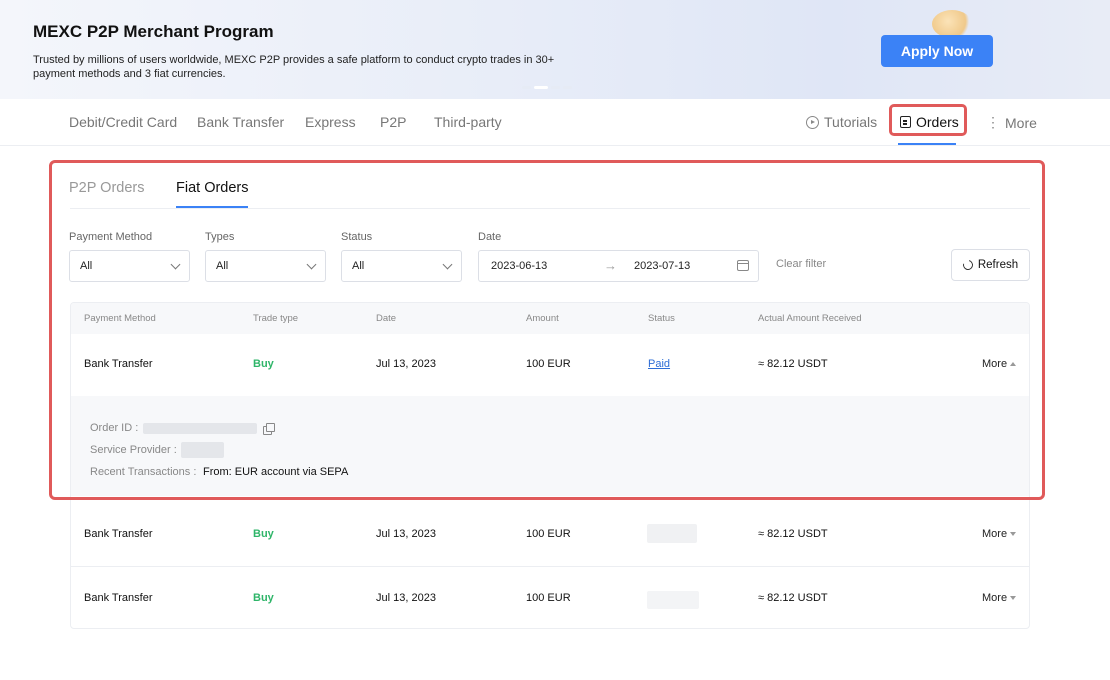 This screenshot has width=1110, height=680. Describe the element at coordinates (542, 318) in the screenshot. I see `column-amount: Amount` at that location.